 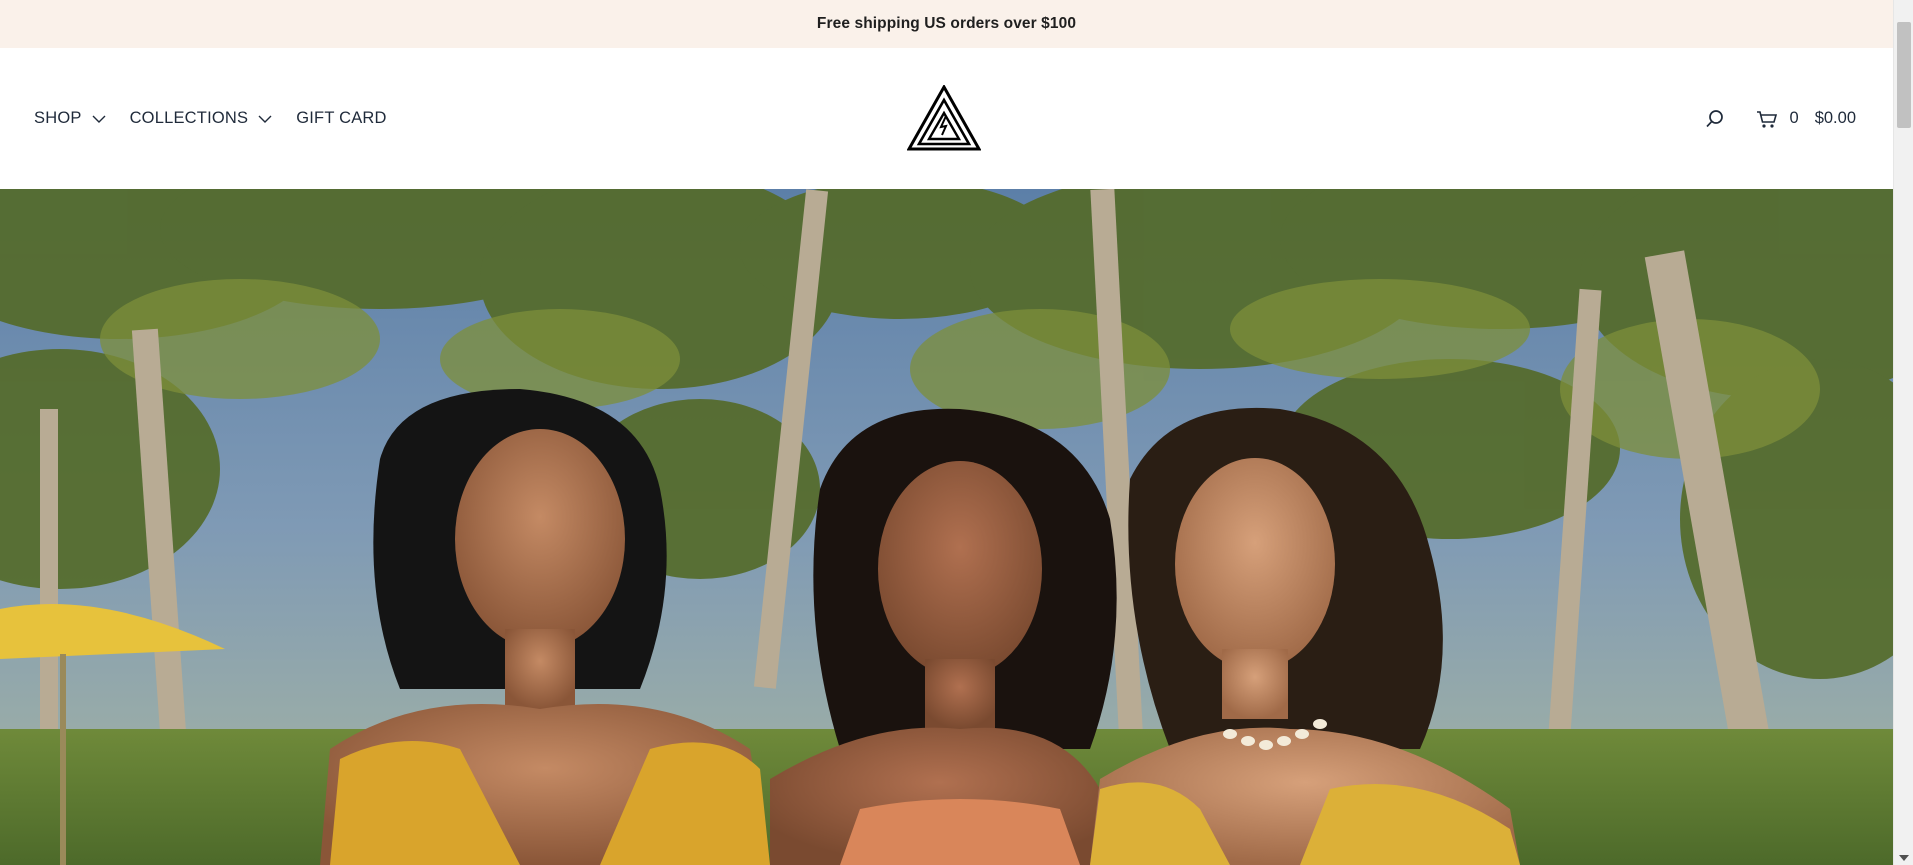 I want to click on cart-button: 0 $0.00, so click(x=1806, y=119).